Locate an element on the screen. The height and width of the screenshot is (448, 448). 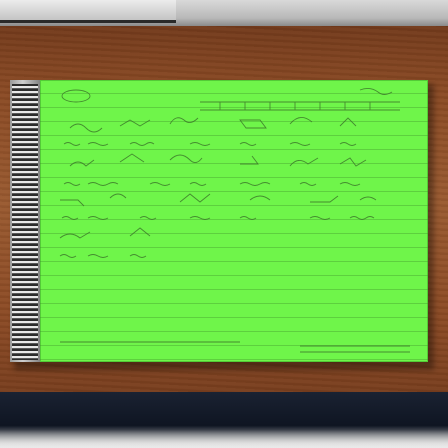
spiral-coil is located at coordinates (25, 222).